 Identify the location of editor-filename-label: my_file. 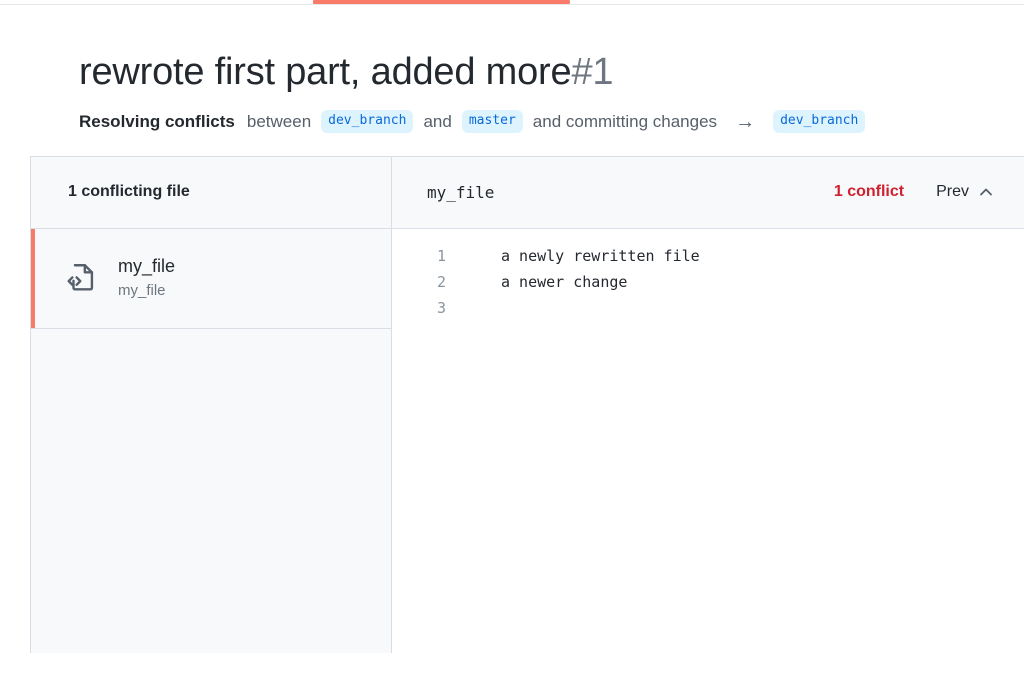
(461, 192).